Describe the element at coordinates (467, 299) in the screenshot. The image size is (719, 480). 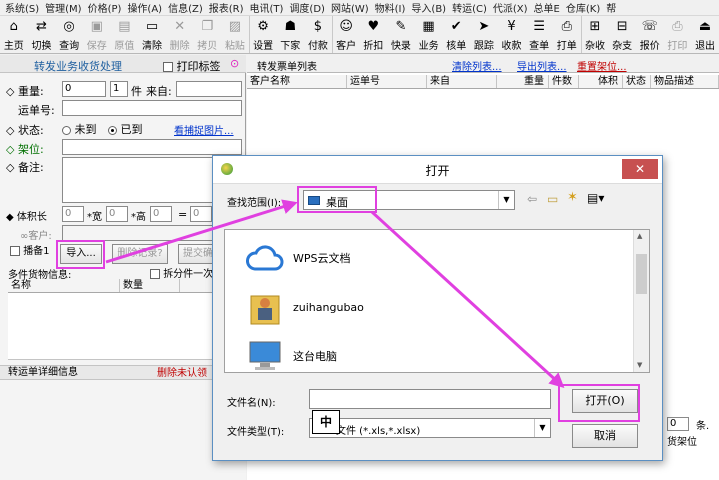
I see `arrow-lookin-to-open` at that location.